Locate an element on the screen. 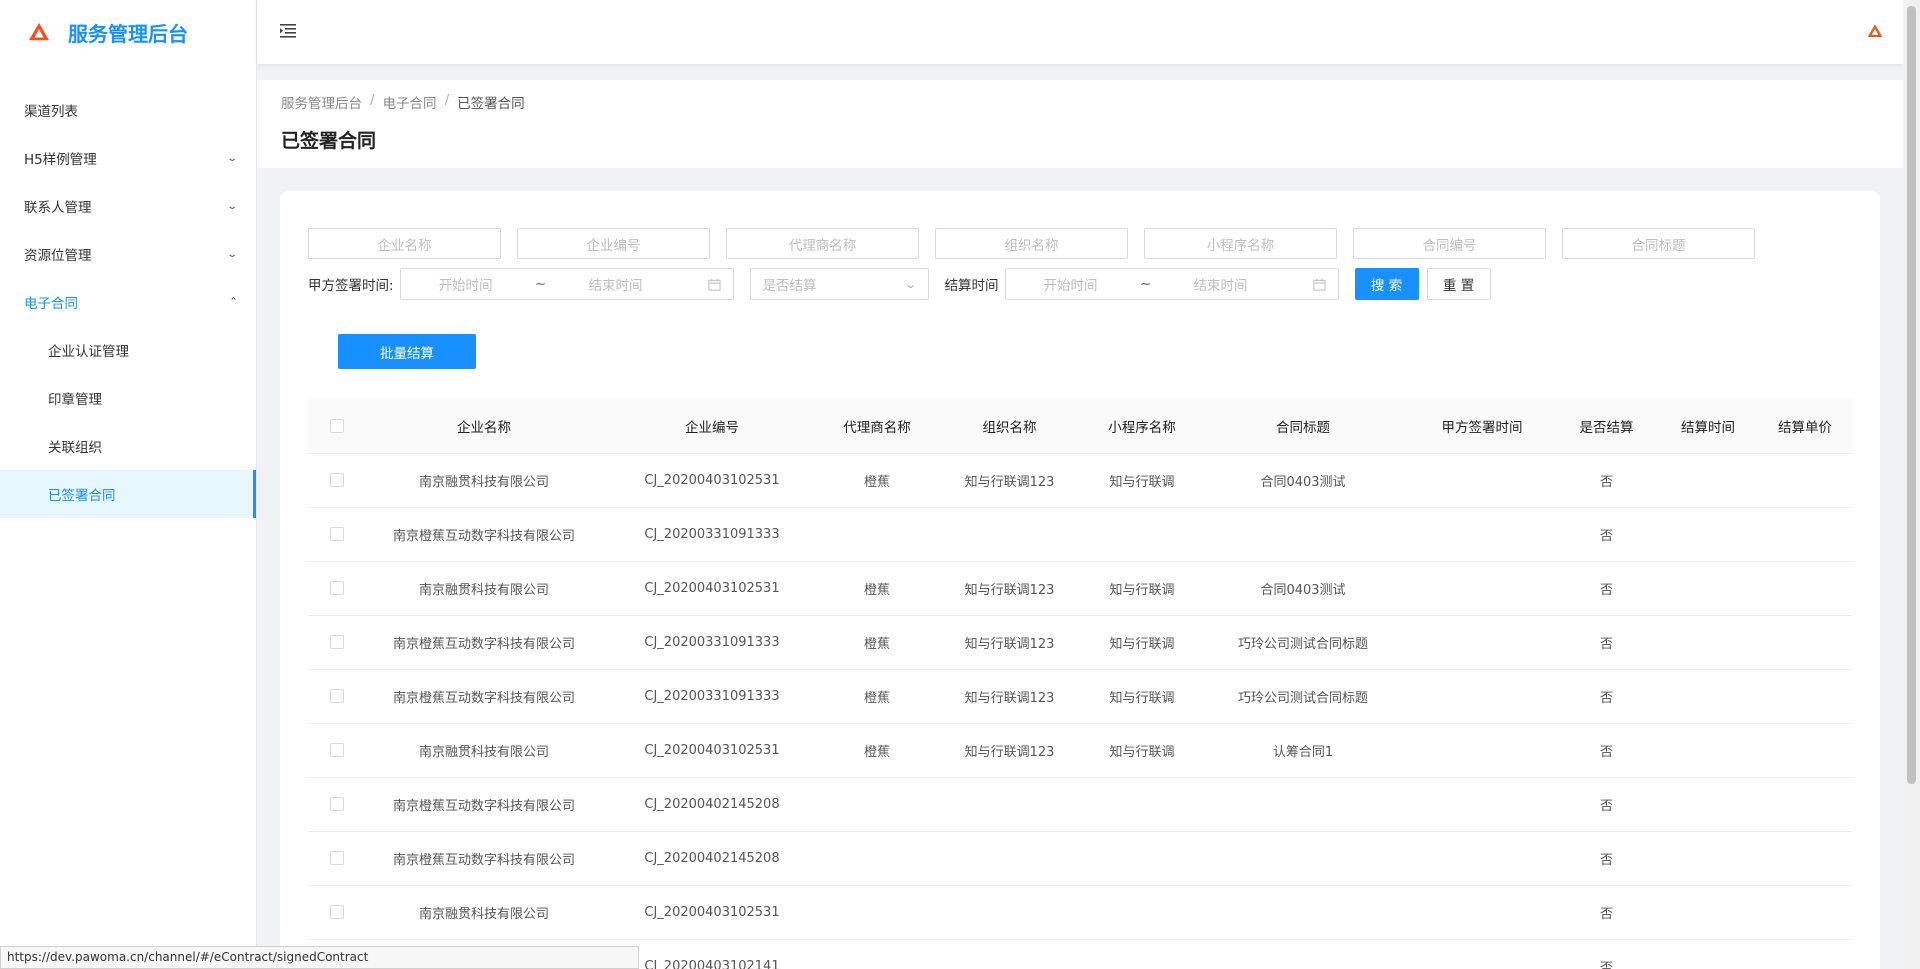 The width and height of the screenshot is (1920, 969). miniapp-name-input: 小程序名称 is located at coordinates (1240, 243).